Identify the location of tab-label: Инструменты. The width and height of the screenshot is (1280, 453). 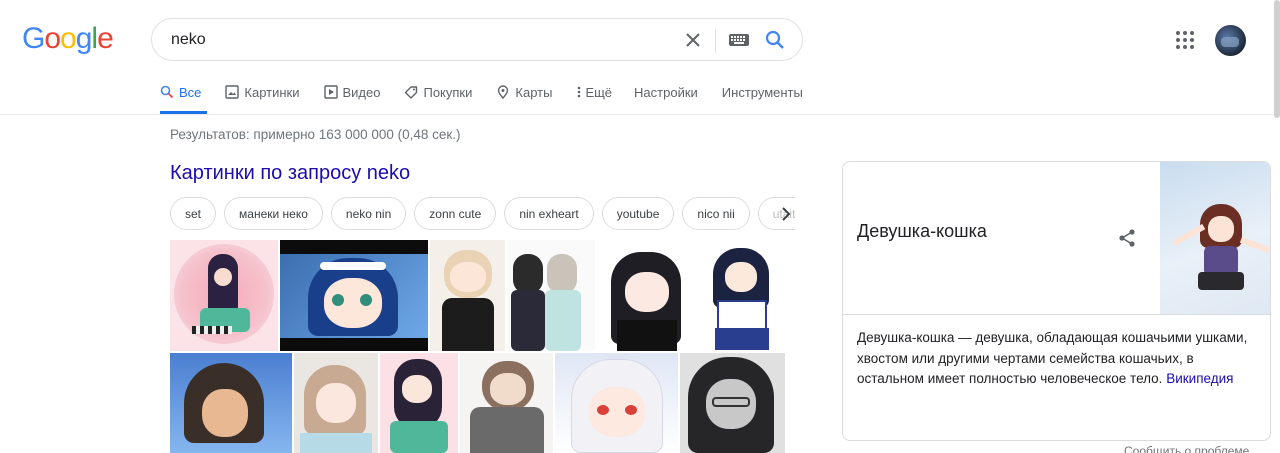
(762, 92).